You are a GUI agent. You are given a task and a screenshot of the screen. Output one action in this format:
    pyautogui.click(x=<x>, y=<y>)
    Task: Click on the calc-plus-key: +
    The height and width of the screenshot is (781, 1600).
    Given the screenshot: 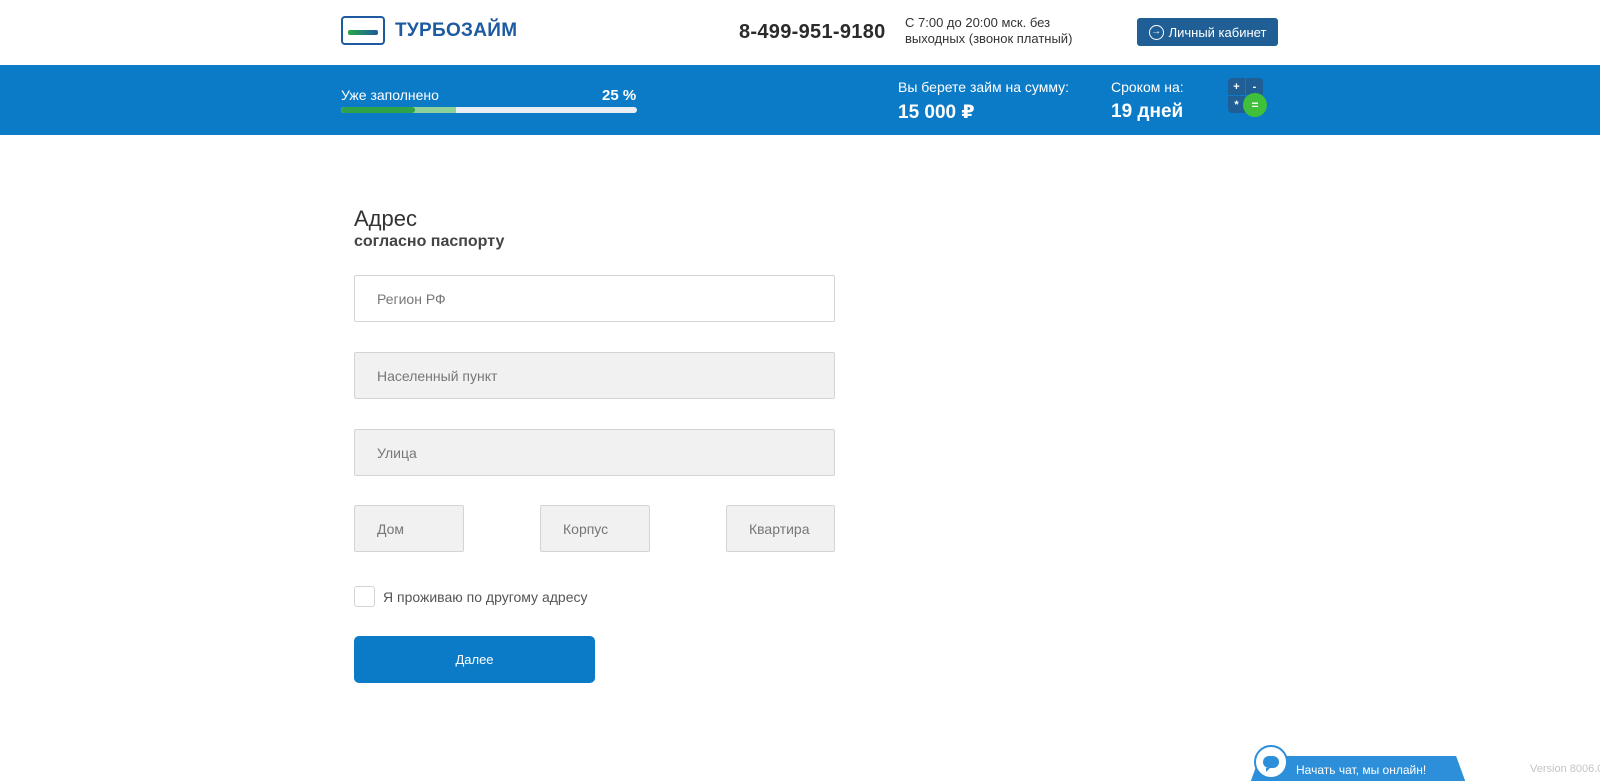 What is the action you would take?
    pyautogui.click(x=1236, y=86)
    